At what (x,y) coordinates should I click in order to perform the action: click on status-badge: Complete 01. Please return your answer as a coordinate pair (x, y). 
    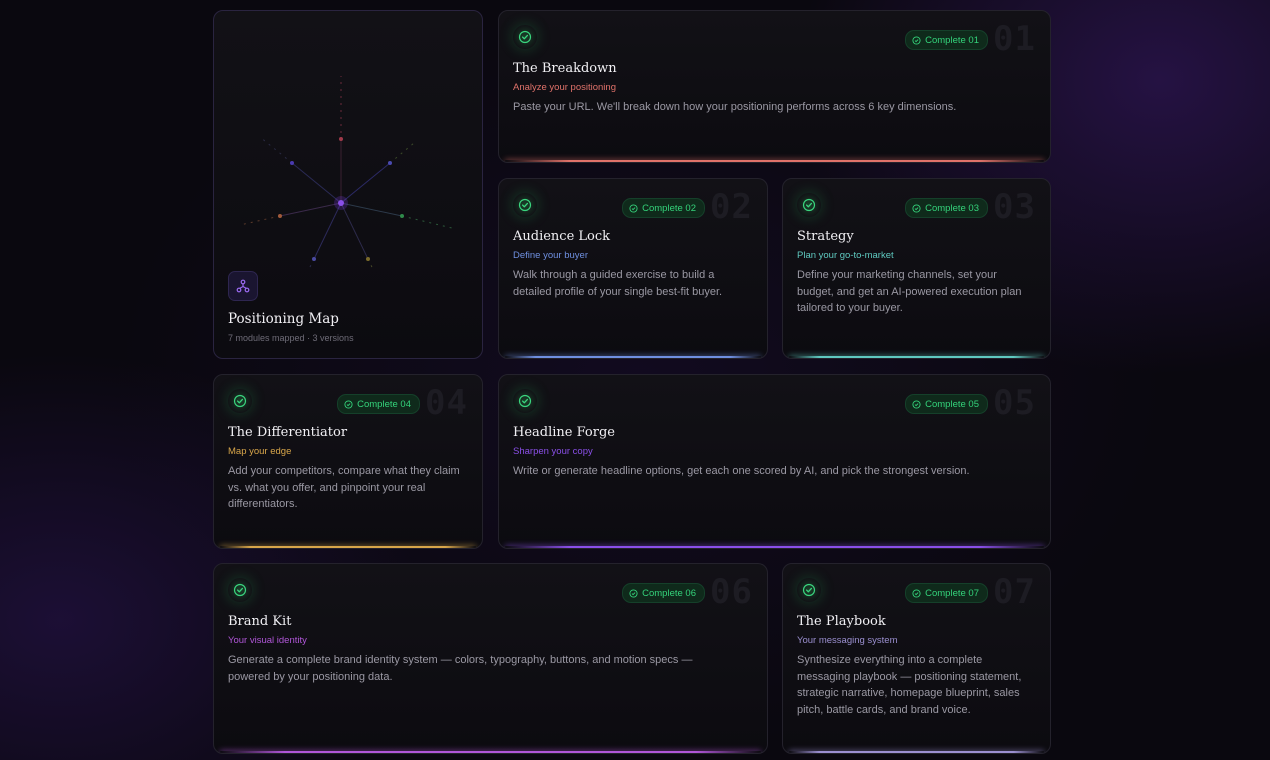
    Looking at the image, I should click on (946, 40).